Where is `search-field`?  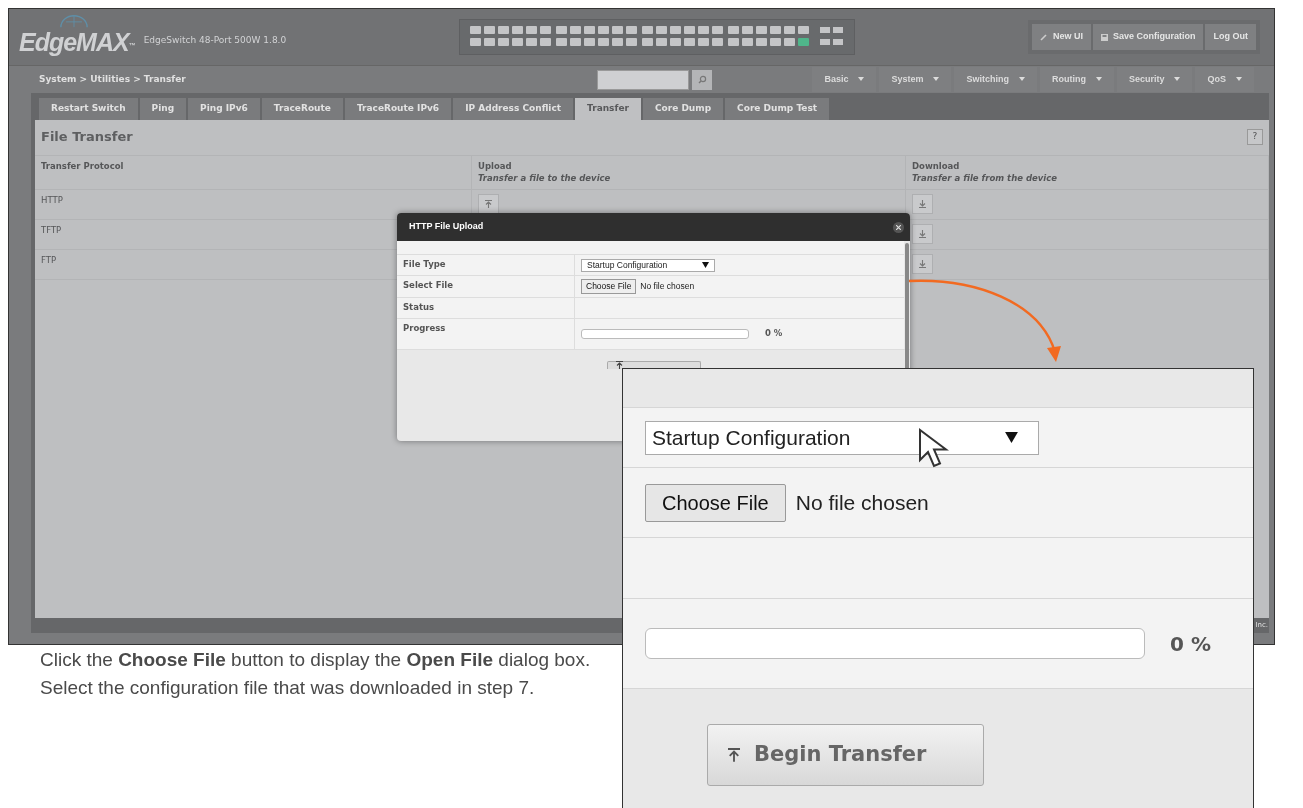 search-field is located at coordinates (643, 79).